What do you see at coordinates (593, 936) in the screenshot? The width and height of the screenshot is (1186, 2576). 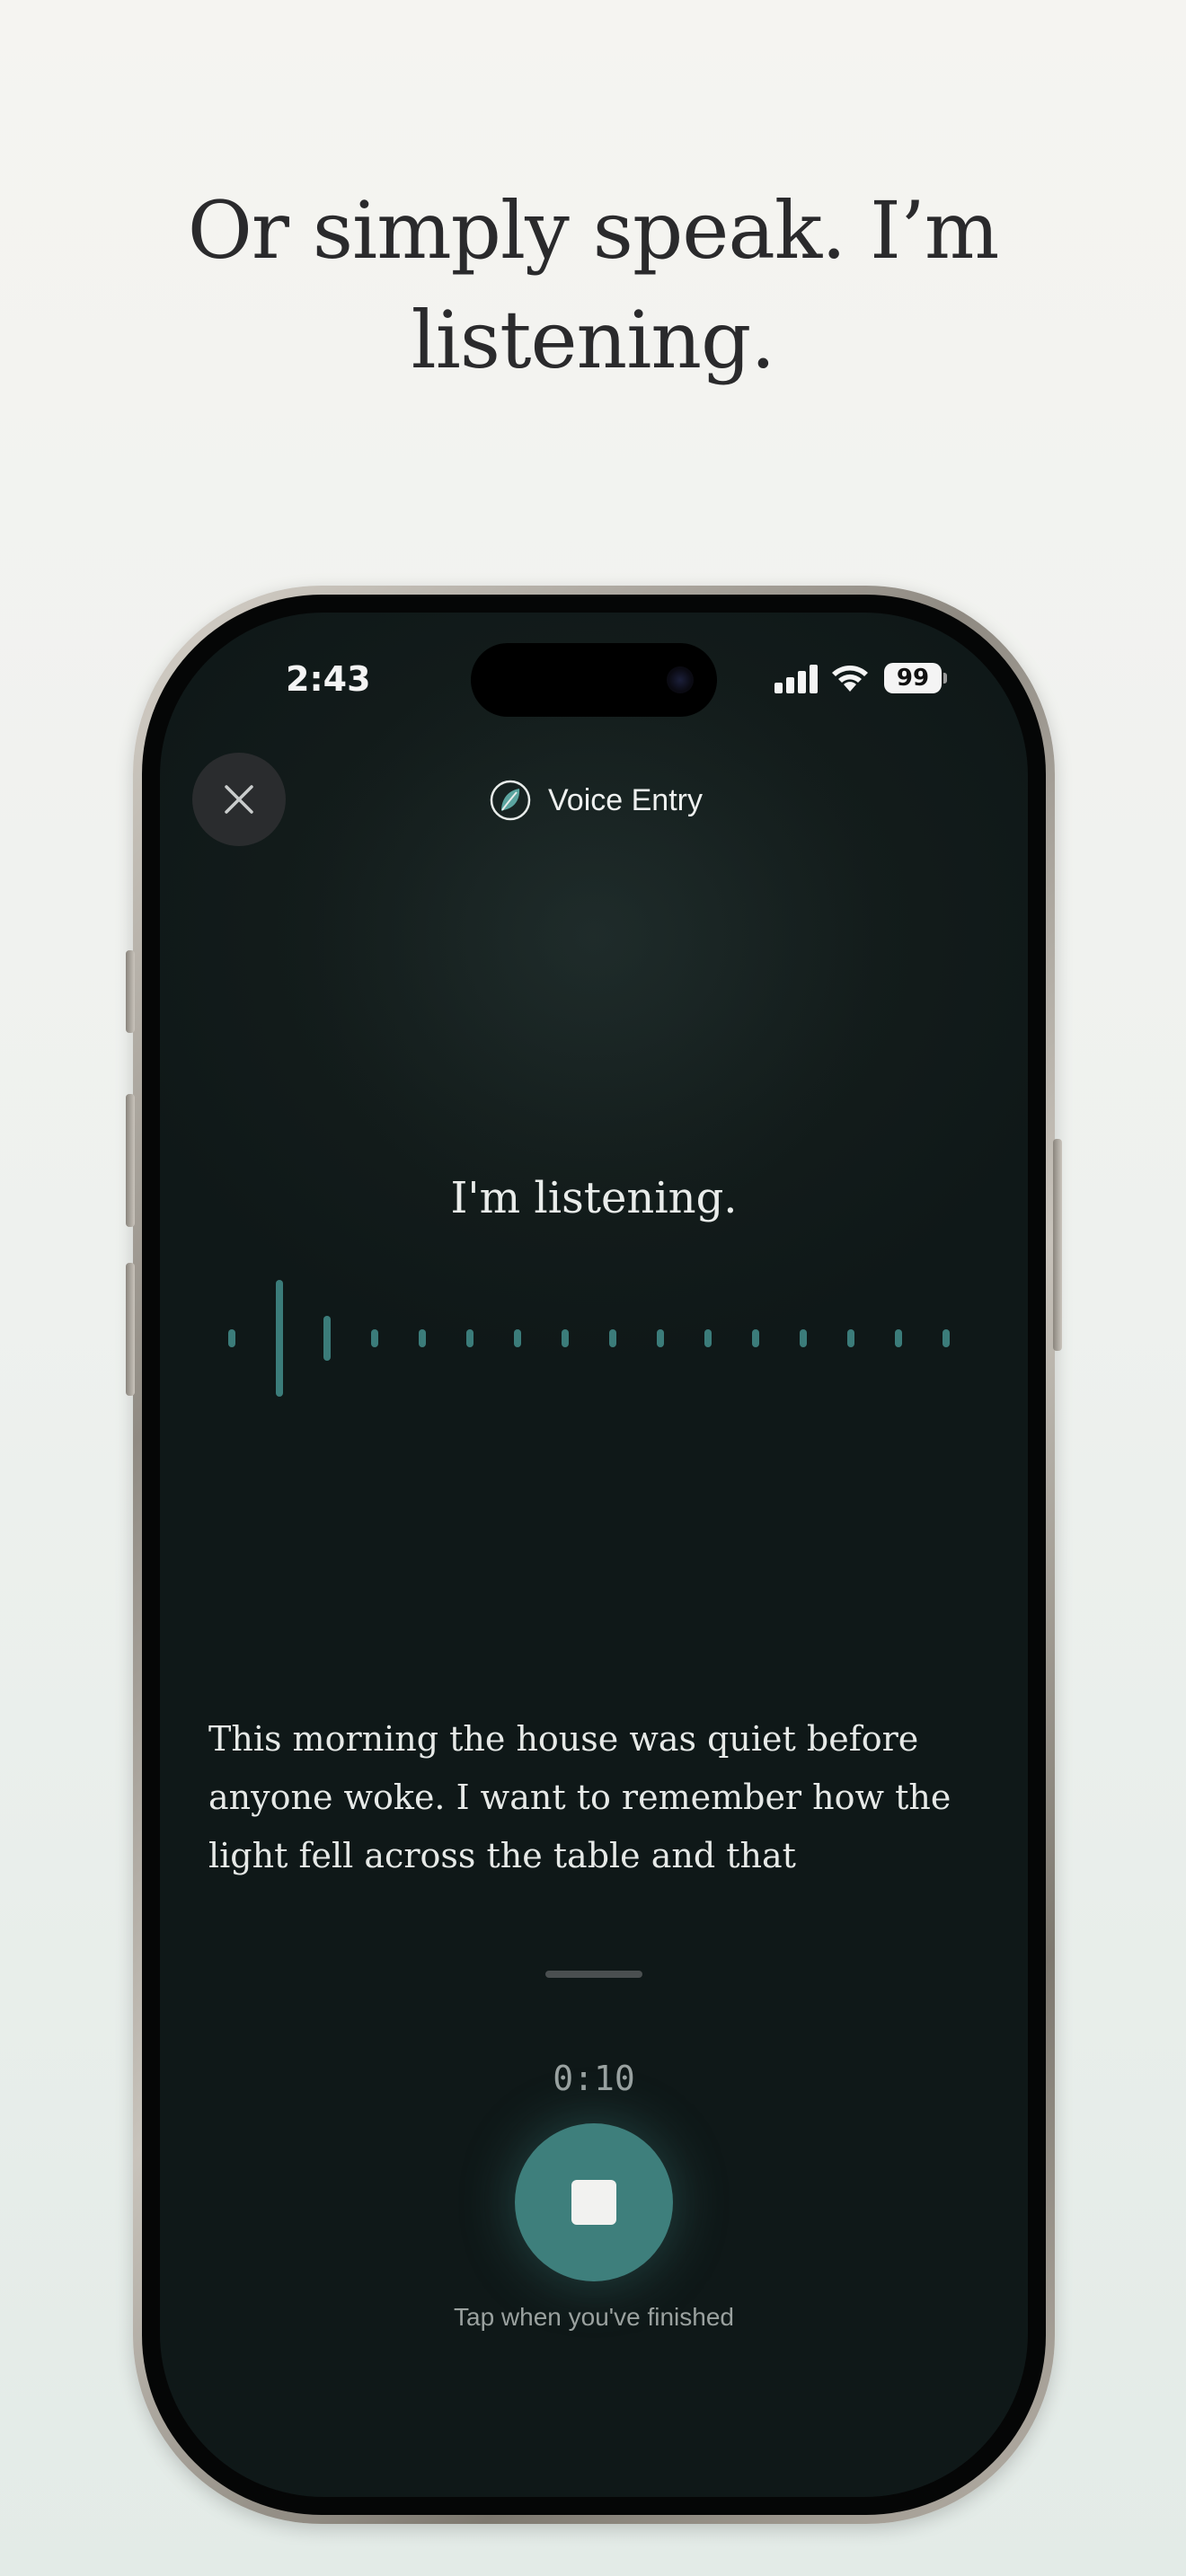 I see `ambient-glow` at bounding box center [593, 936].